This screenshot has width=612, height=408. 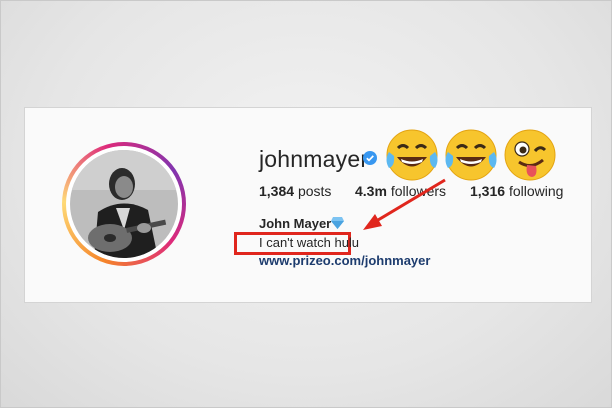 I want to click on following-stat: 1,316 following, so click(x=516, y=191).